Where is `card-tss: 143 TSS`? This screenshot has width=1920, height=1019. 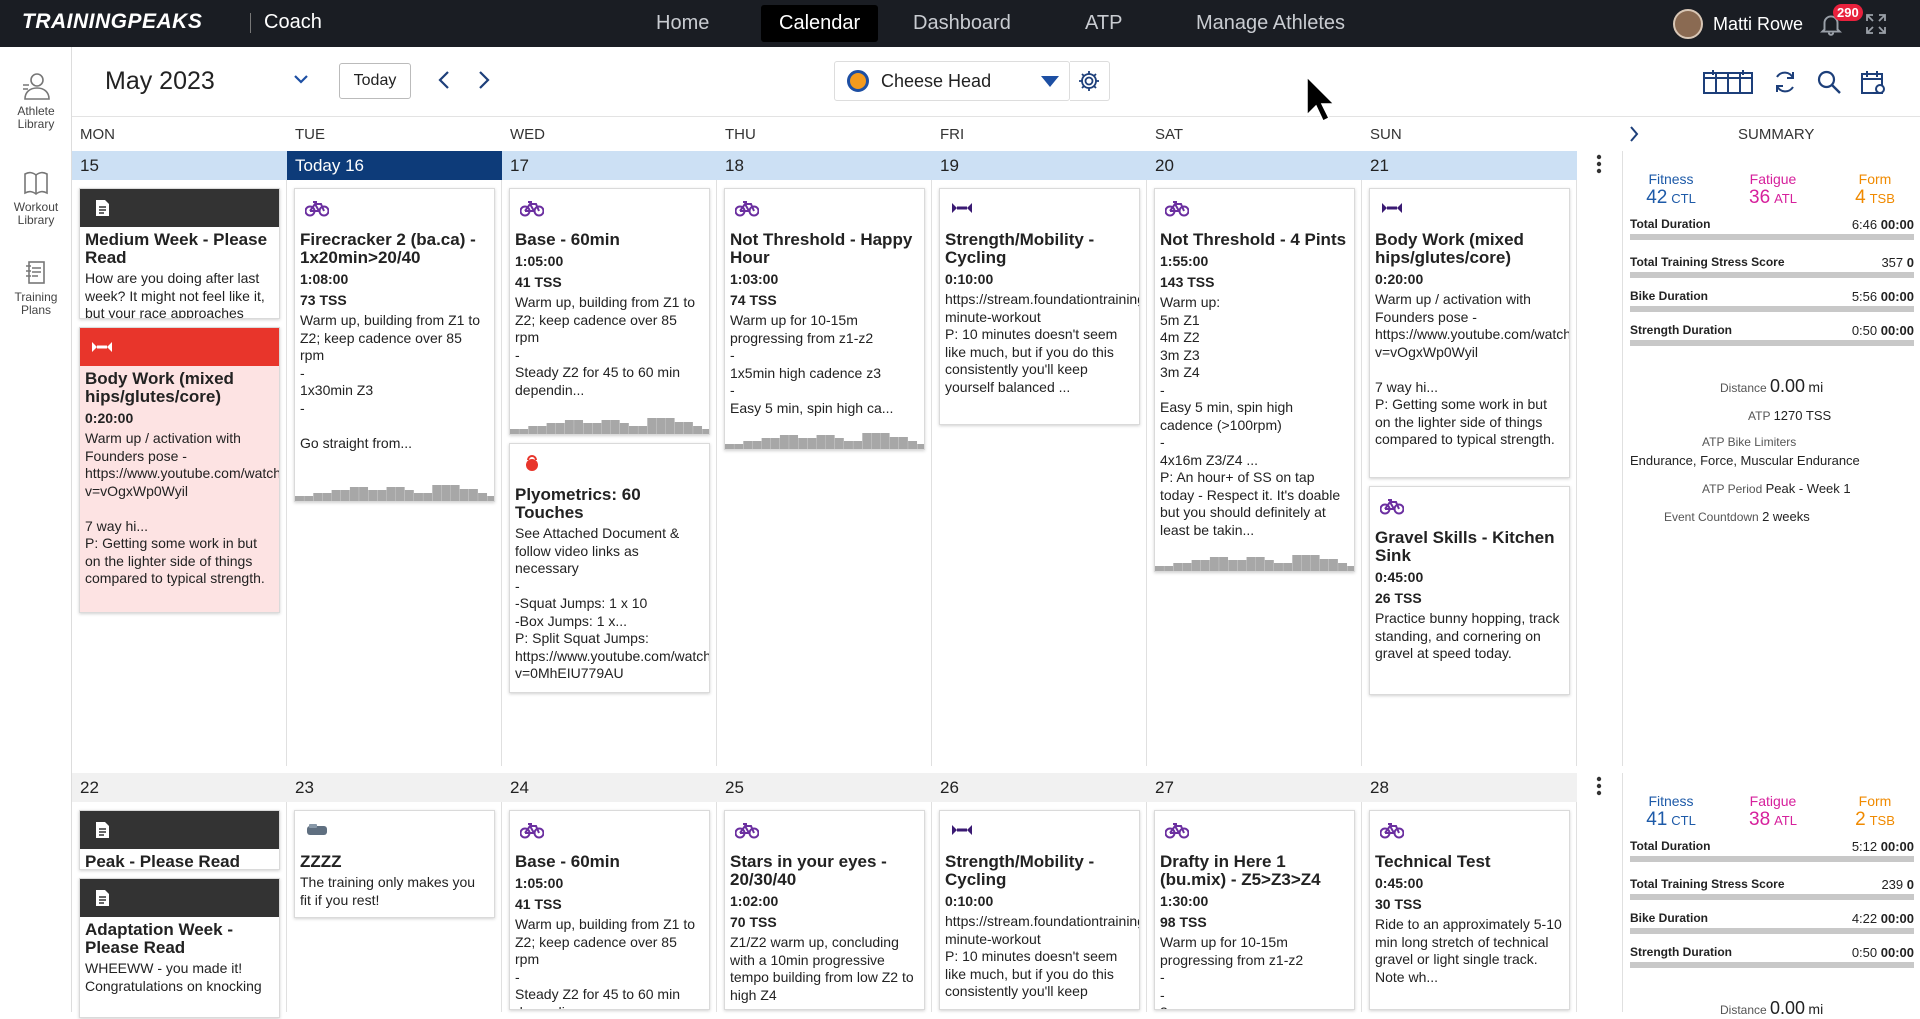 card-tss: 143 TSS is located at coordinates (1187, 282).